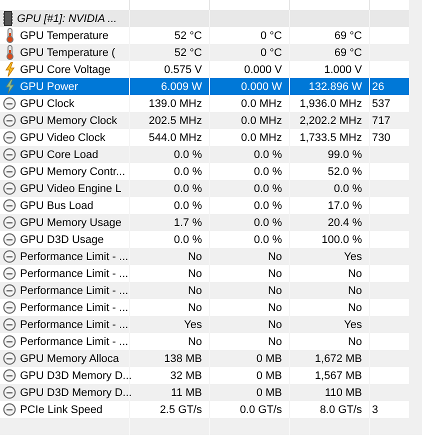  Describe the element at coordinates (204, 154) in the screenshot. I see `table-row: GPU Core Load 0.0 % 0.0 % 99.0 %` at that location.